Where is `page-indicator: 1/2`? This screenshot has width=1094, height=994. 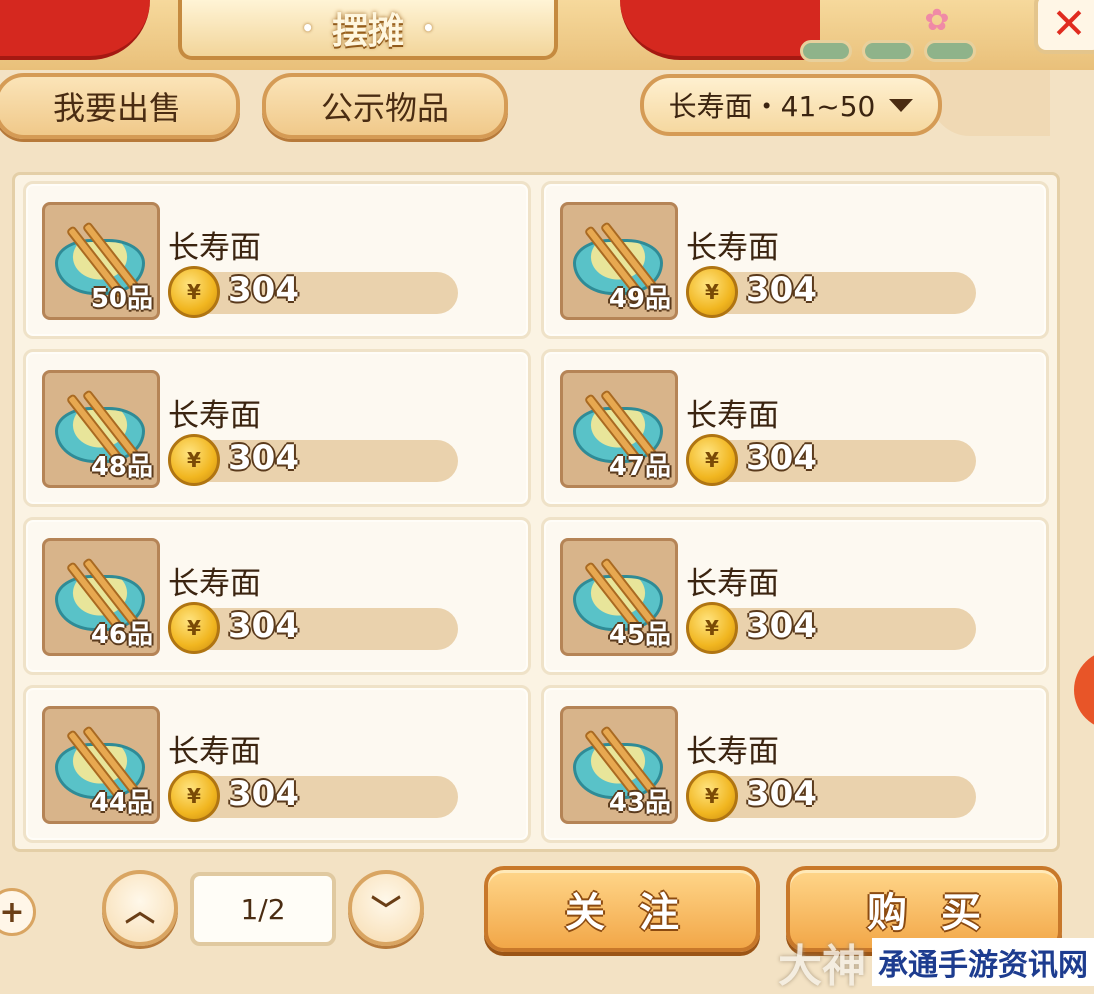 page-indicator: 1/2 is located at coordinates (263, 909).